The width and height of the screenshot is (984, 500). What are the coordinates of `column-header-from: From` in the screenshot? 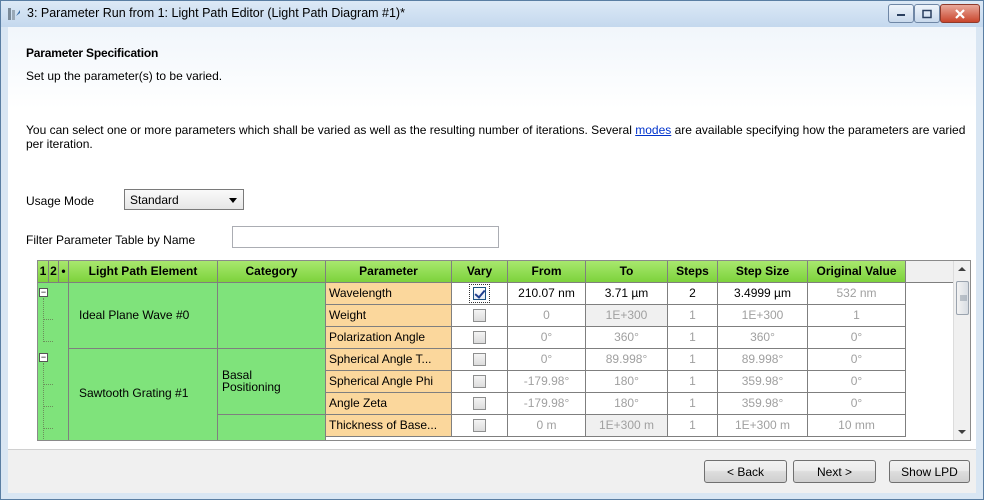 It's located at (547, 272).